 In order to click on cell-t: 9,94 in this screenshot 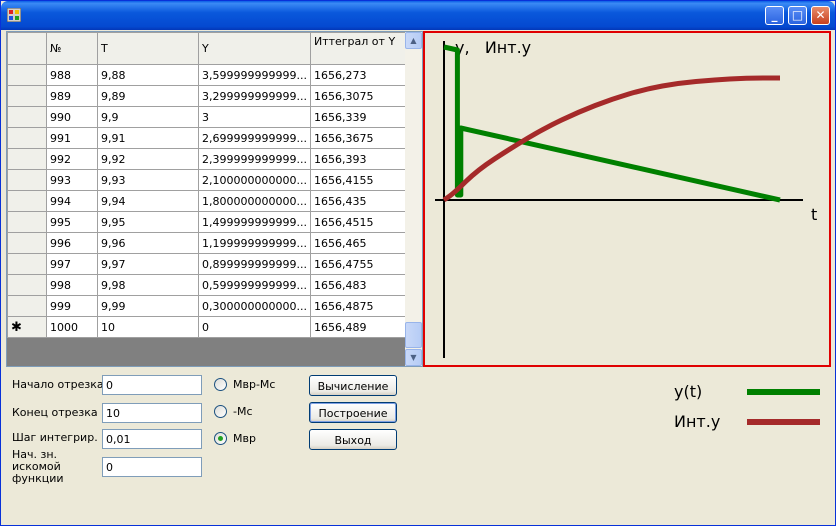, I will do `click(148, 201)`.